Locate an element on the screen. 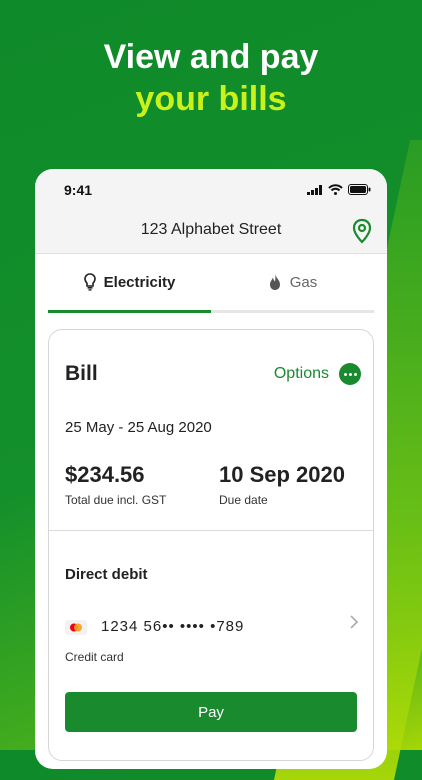 This screenshot has height=780, width=422. options-label: Options is located at coordinates (301, 373).